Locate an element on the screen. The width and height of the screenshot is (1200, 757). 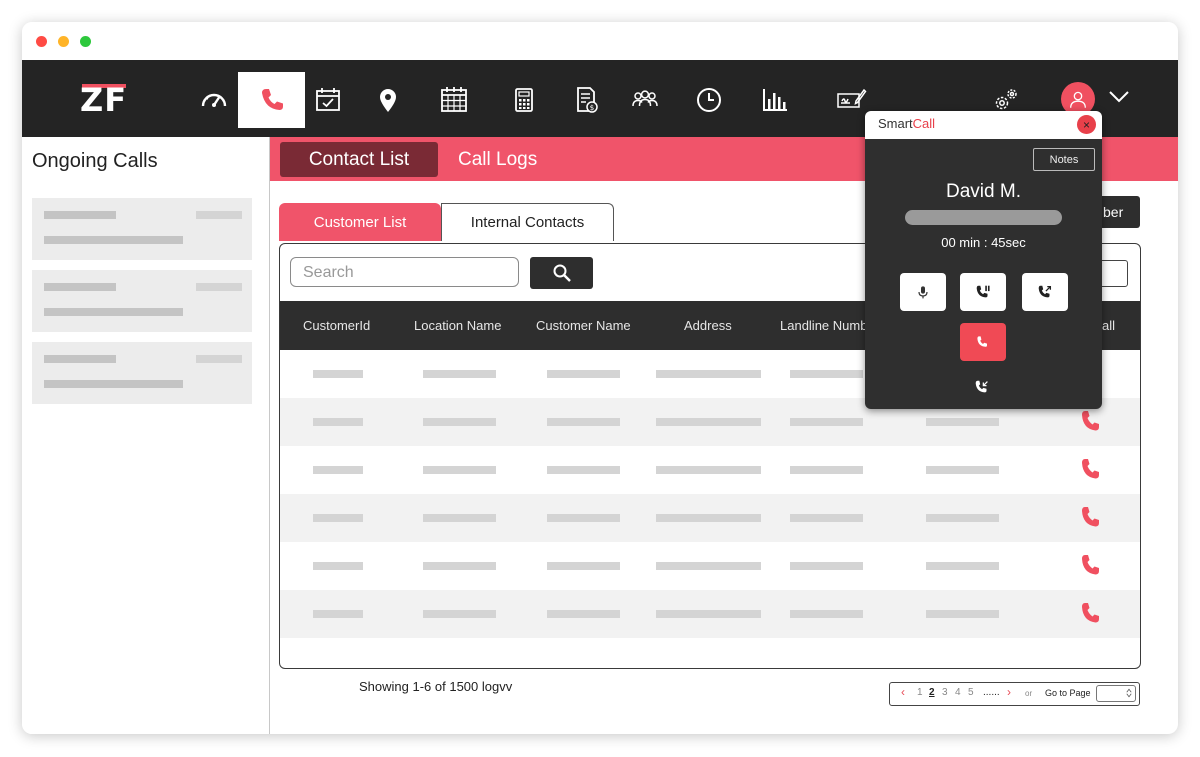
smartcall-title-suffix: Call is located at coordinates (924, 123).